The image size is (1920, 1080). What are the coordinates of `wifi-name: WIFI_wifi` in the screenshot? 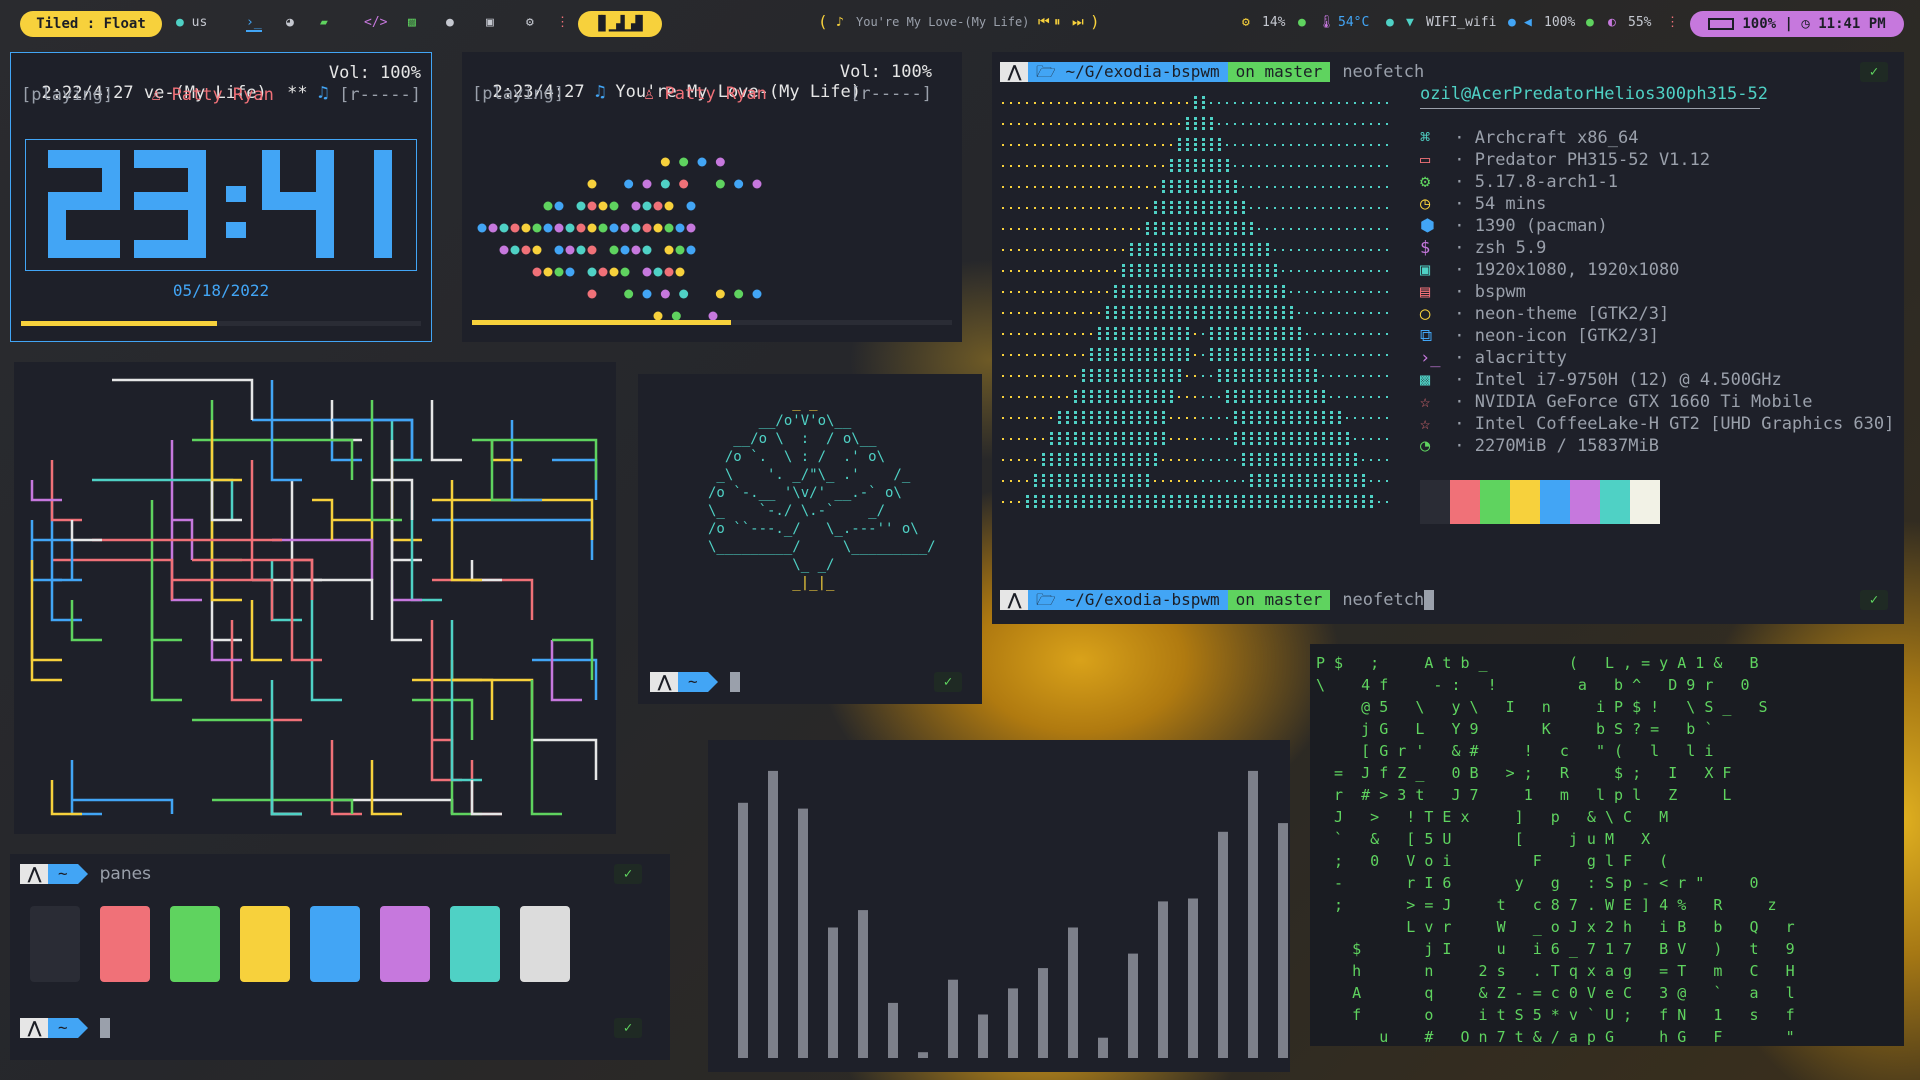 It's located at (1461, 22).